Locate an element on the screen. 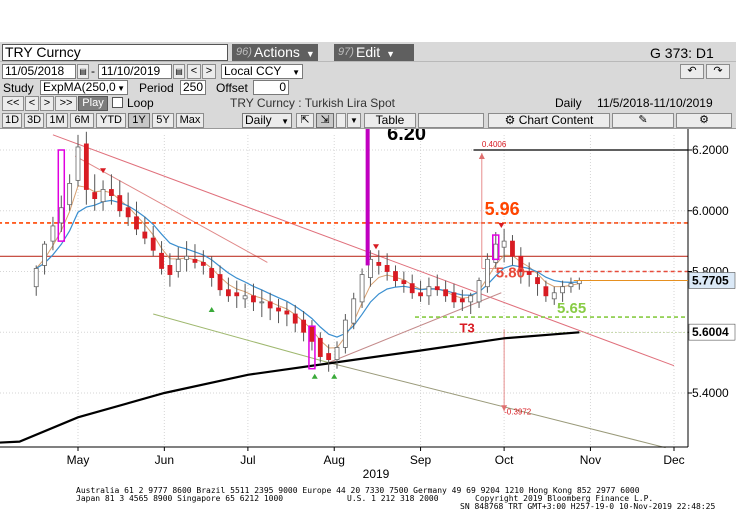 The image size is (736, 530). table-button: Table is located at coordinates (390, 120).